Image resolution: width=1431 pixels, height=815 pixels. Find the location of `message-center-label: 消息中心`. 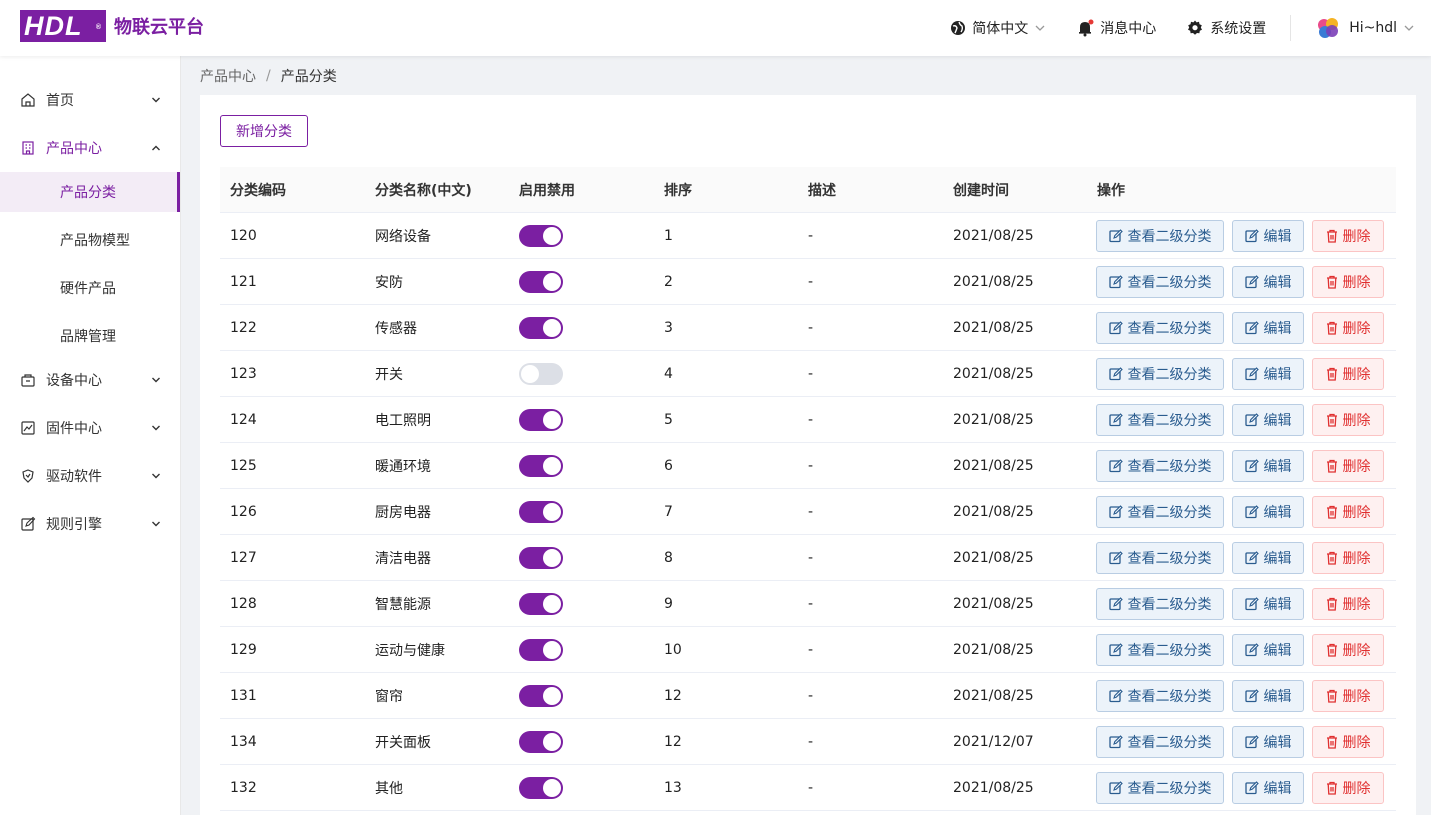

message-center-label: 消息中心 is located at coordinates (1128, 29).